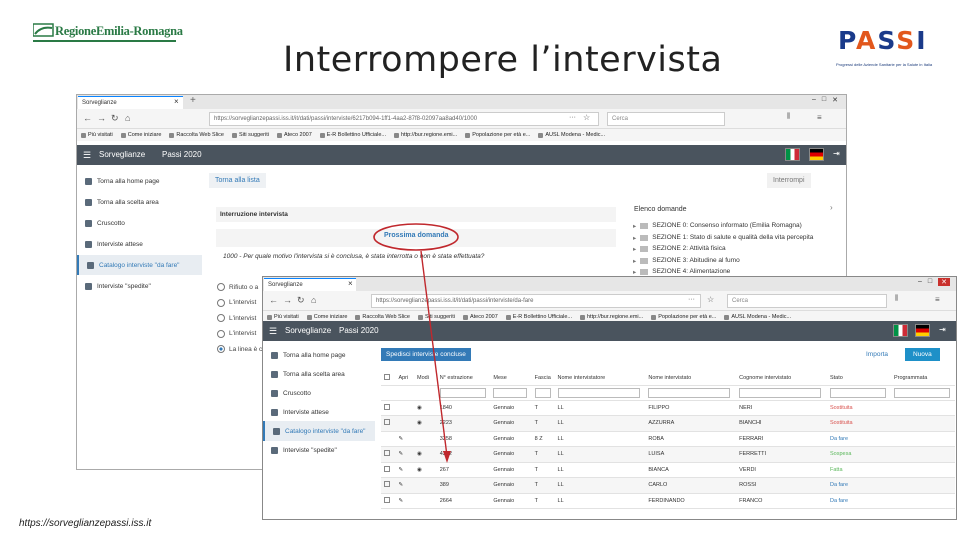 The height and width of the screenshot is (540, 960). What do you see at coordinates (463, 378) in the screenshot?
I see `column-header: N° estrazione` at bounding box center [463, 378].